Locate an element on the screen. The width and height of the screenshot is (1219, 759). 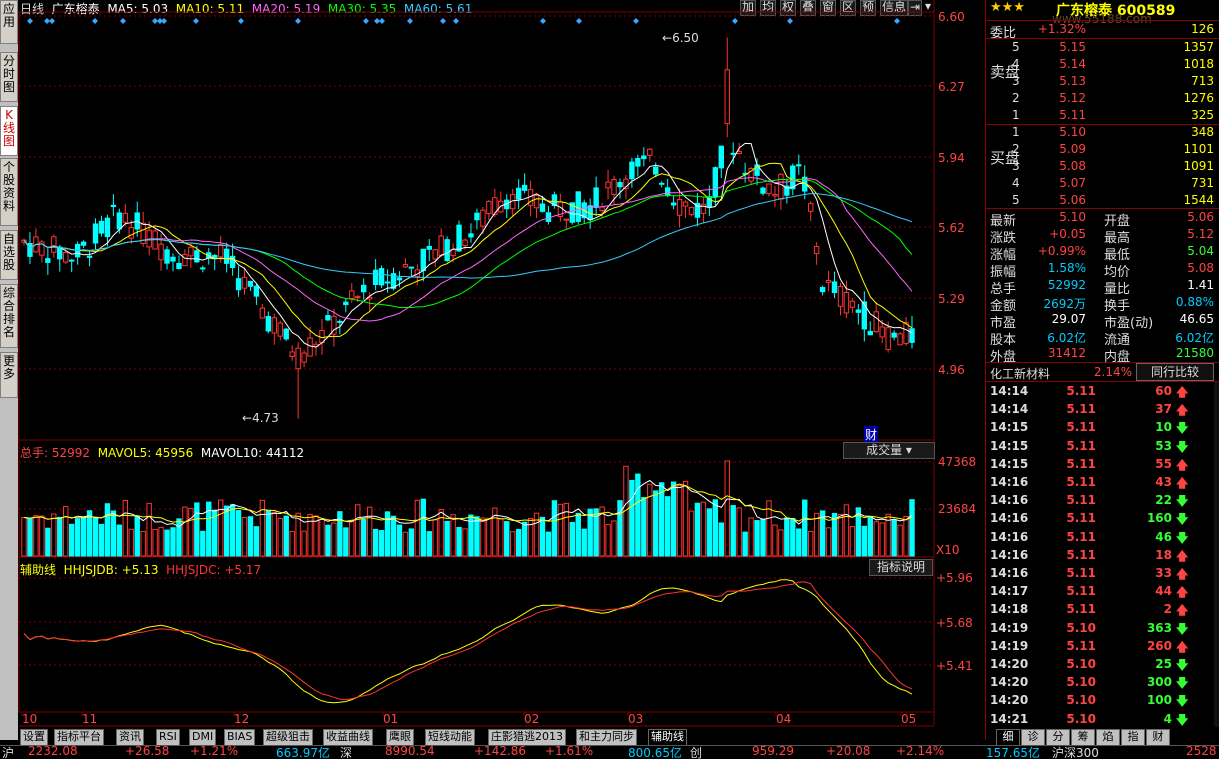
stat-value: 5.08 is located at coordinates (1200, 268).